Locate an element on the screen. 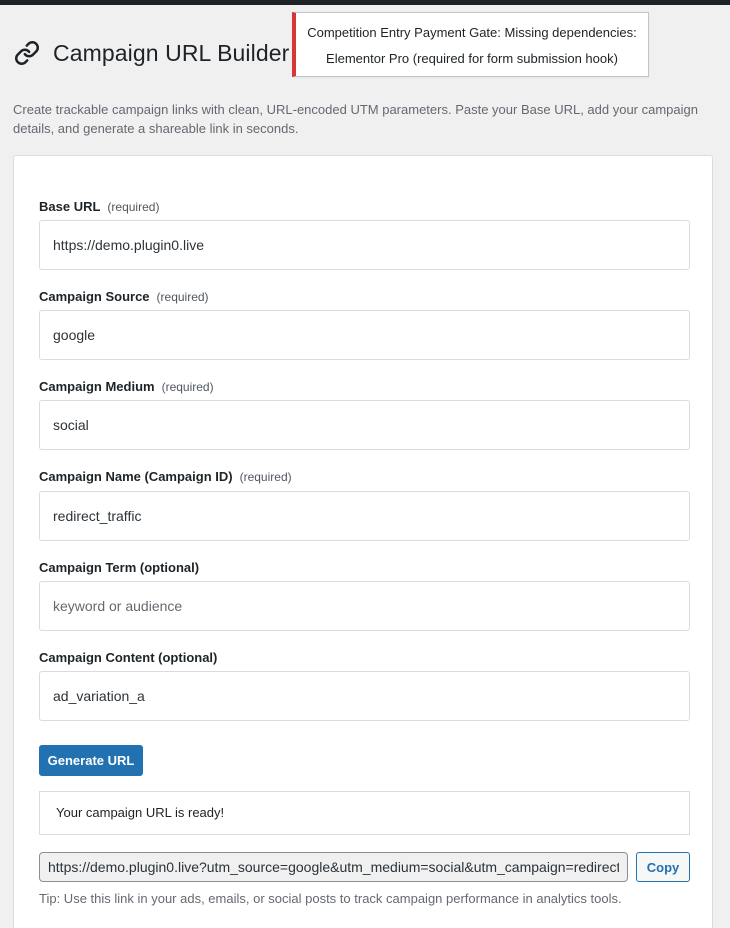 This screenshot has height=928, width=730. page-header: Campaign URL Builder is located at coordinates (151, 53).